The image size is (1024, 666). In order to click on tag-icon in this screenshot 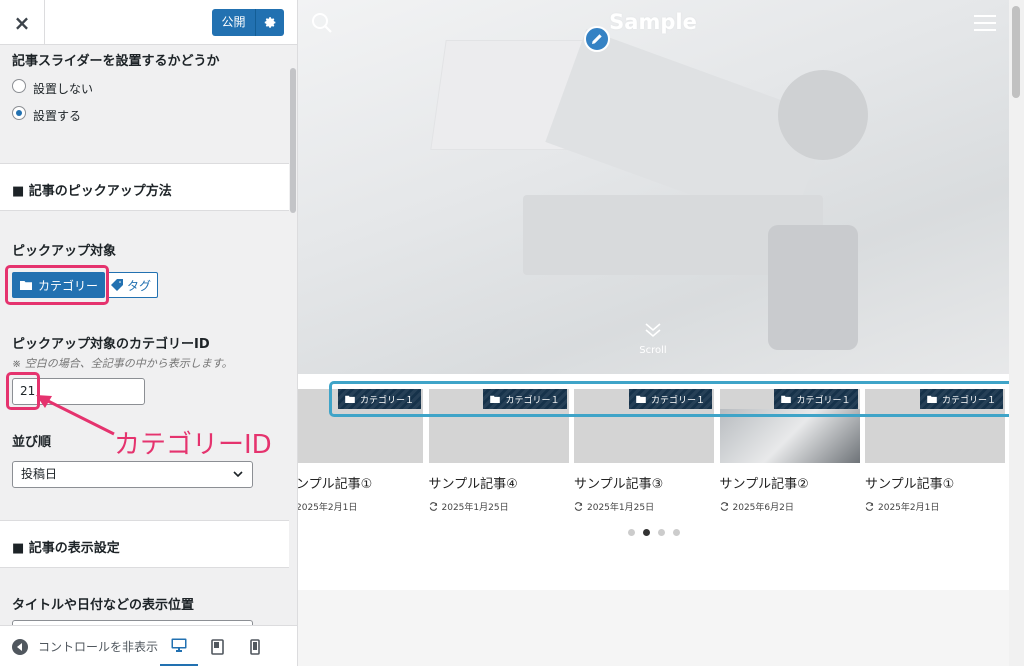, I will do `click(117, 285)`.